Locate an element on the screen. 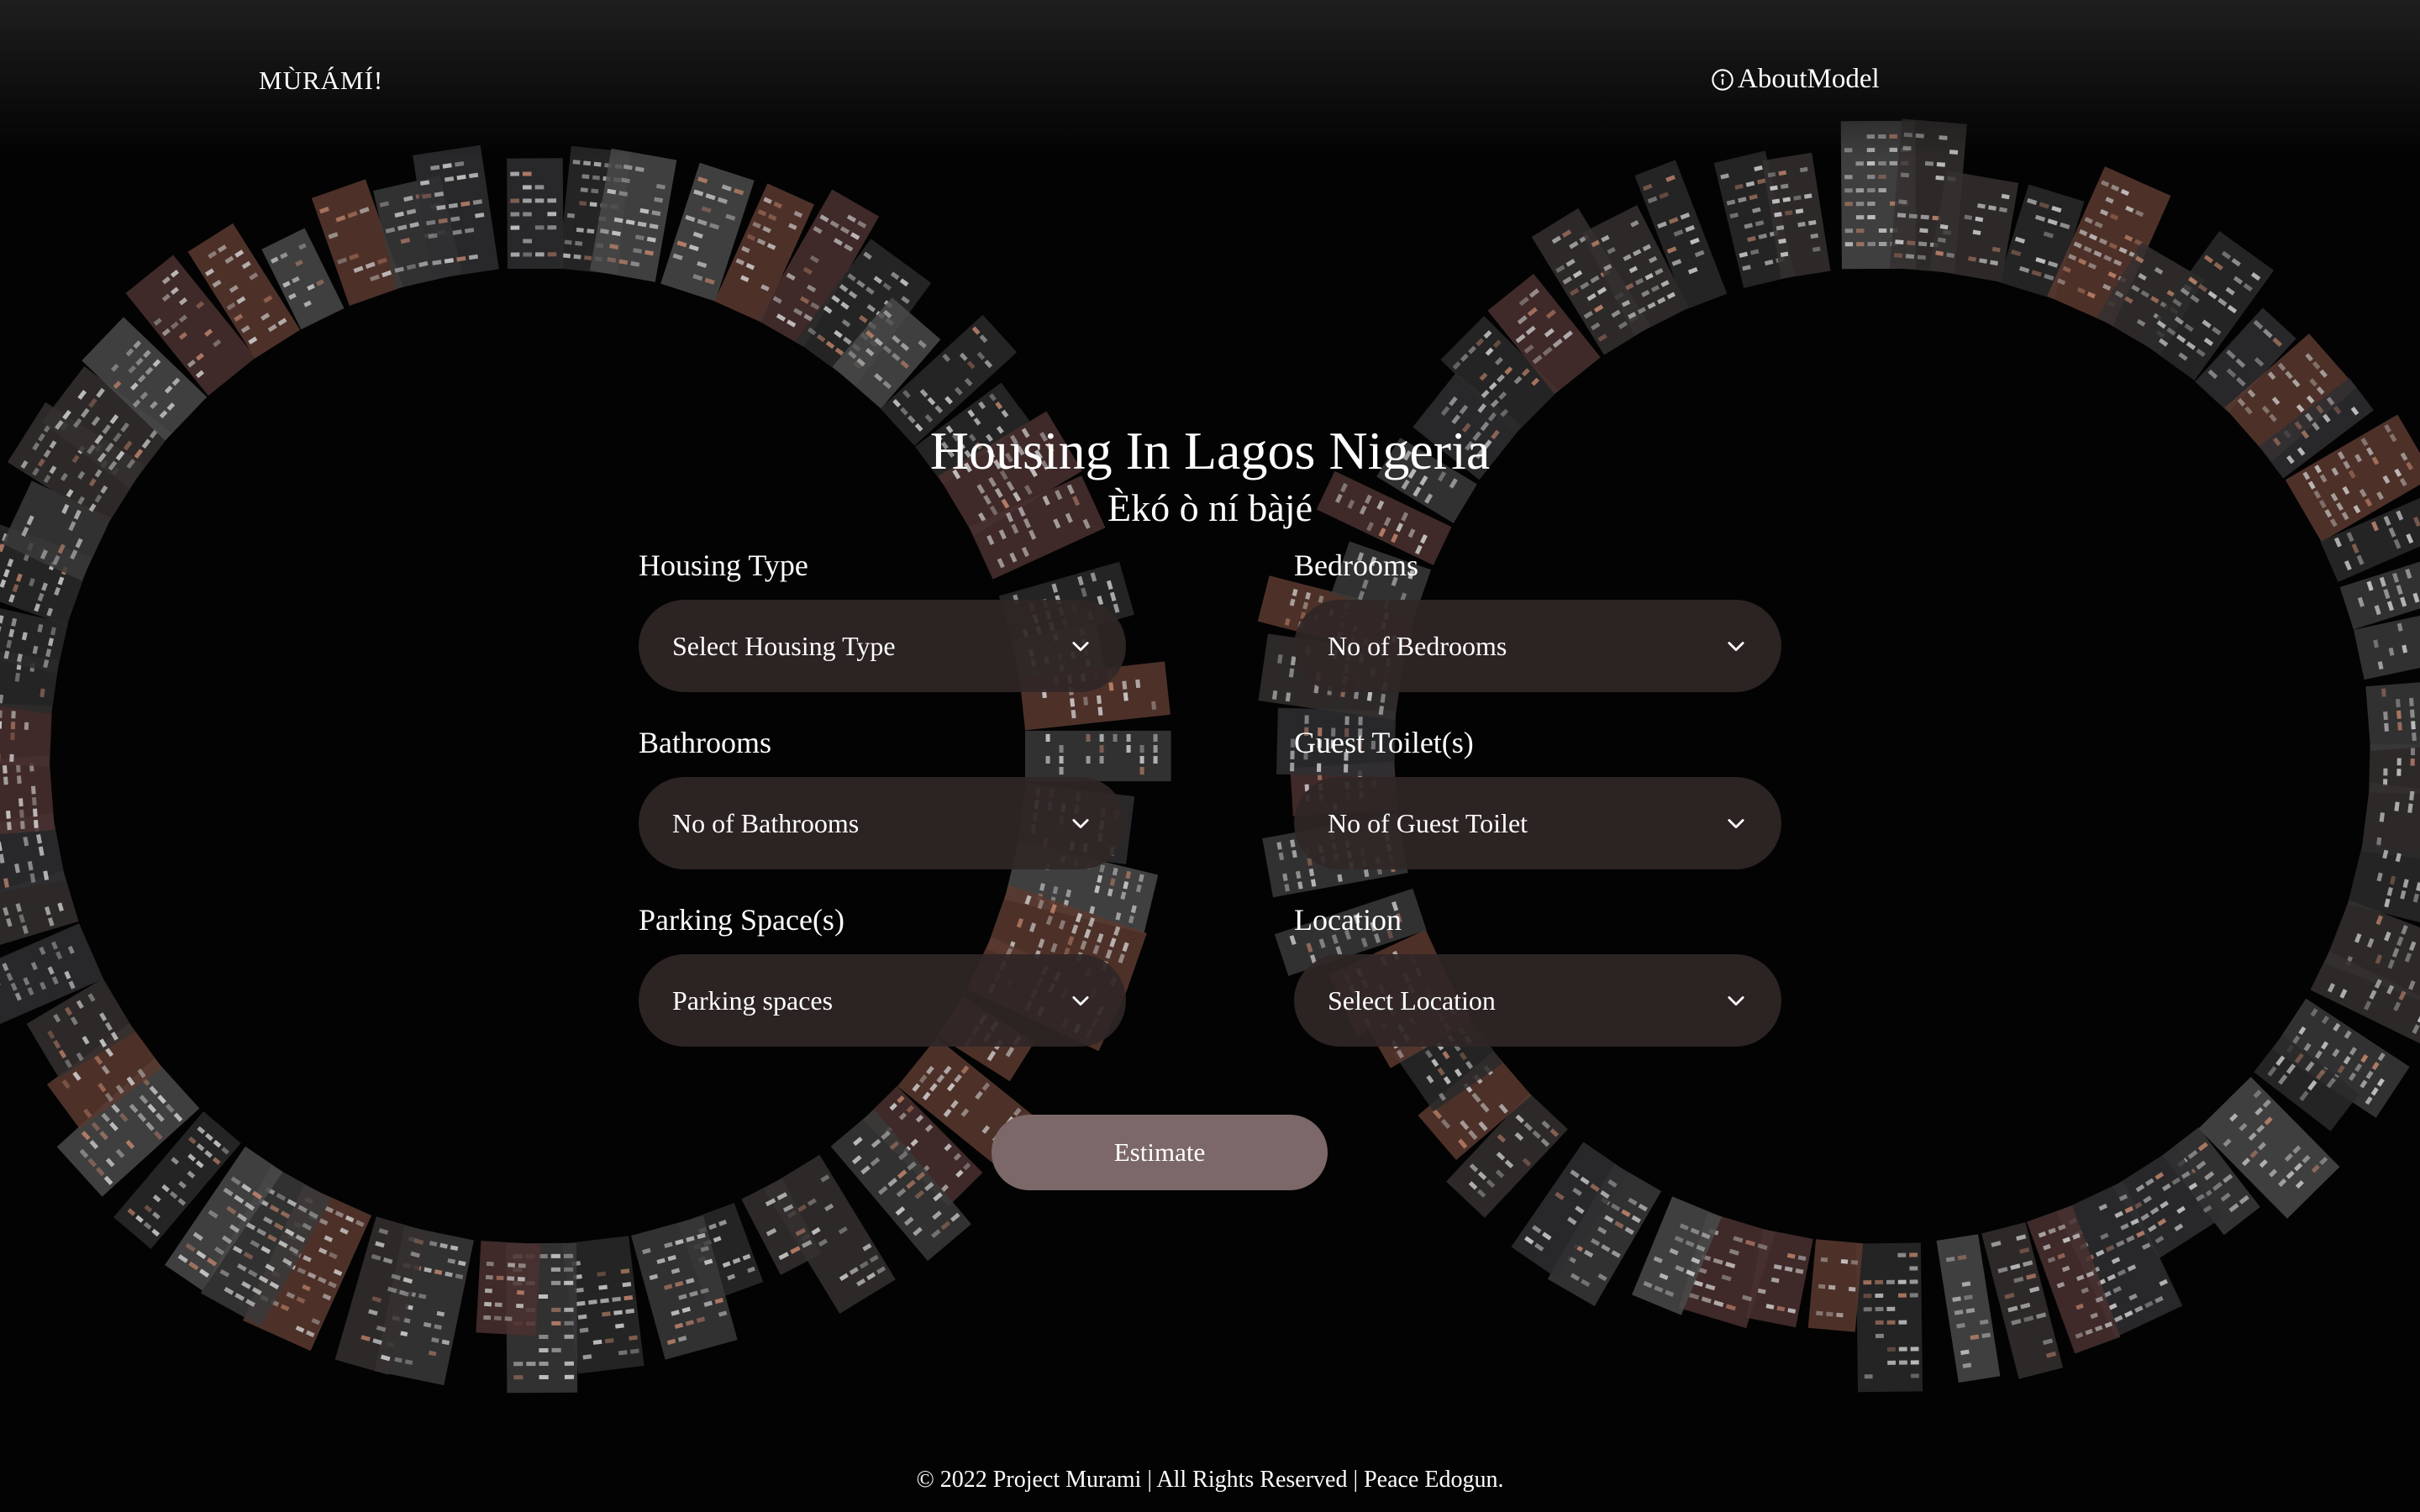 The image size is (2420, 1512). housing-type-select: Select Housing Type is located at coordinates (882, 646).